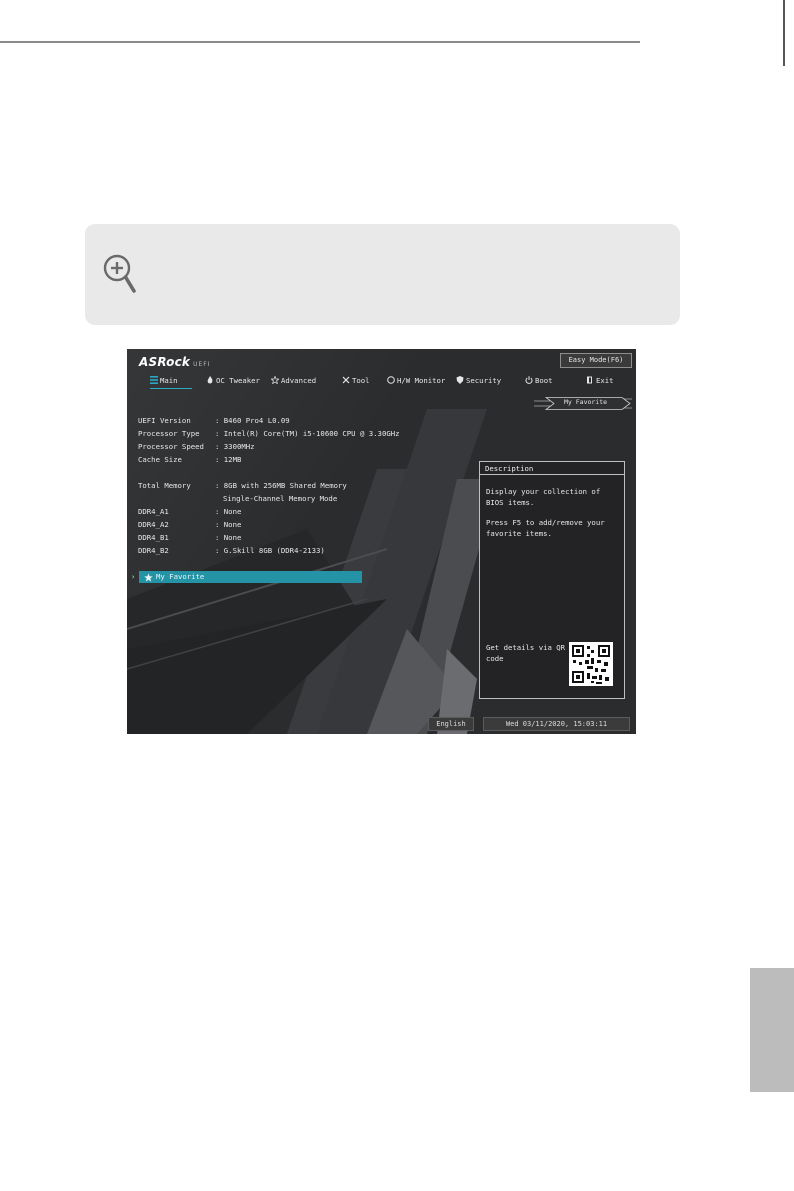  Describe the element at coordinates (233, 381) in the screenshot. I see `tab-oc-tweaker: OC Tweaker` at that location.